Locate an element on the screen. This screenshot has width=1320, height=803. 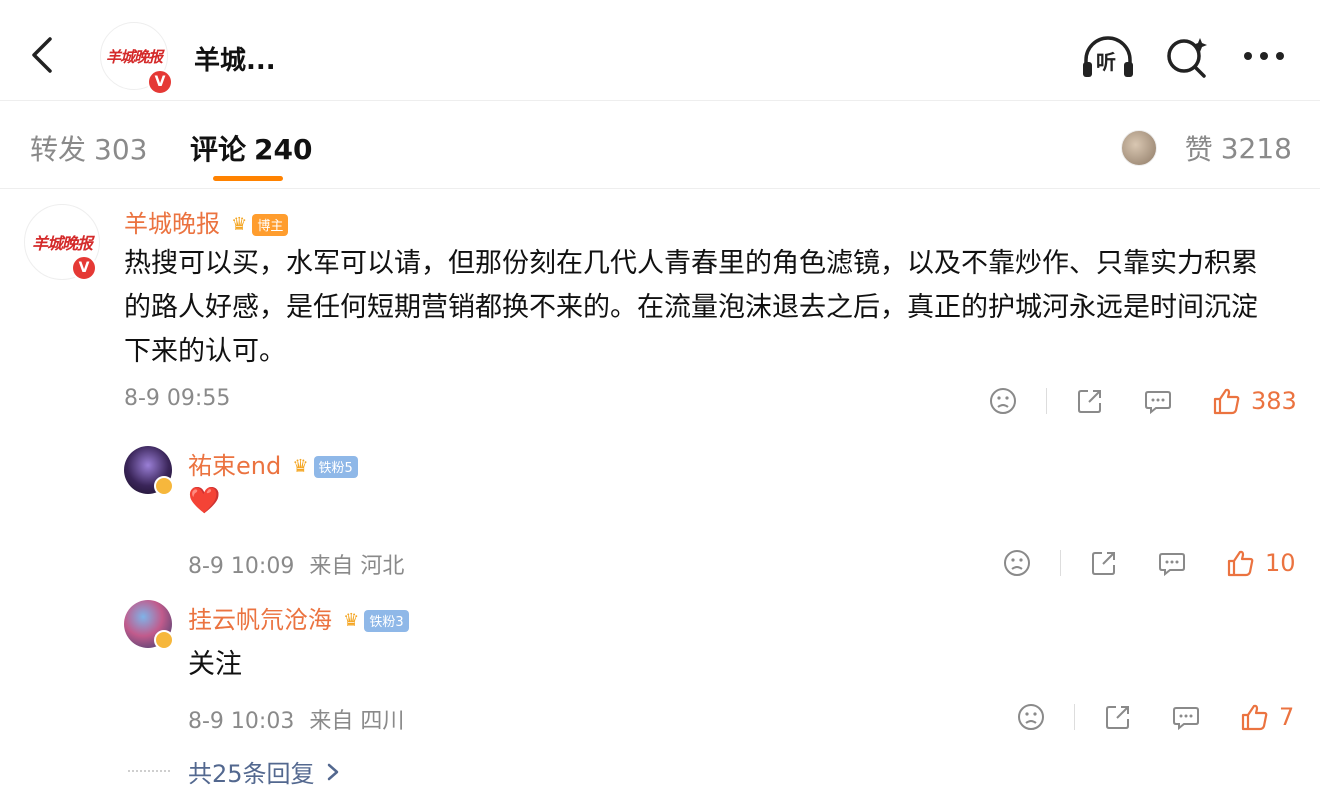
tab-likes: 赞 3218 is located at coordinates (1206, 148).